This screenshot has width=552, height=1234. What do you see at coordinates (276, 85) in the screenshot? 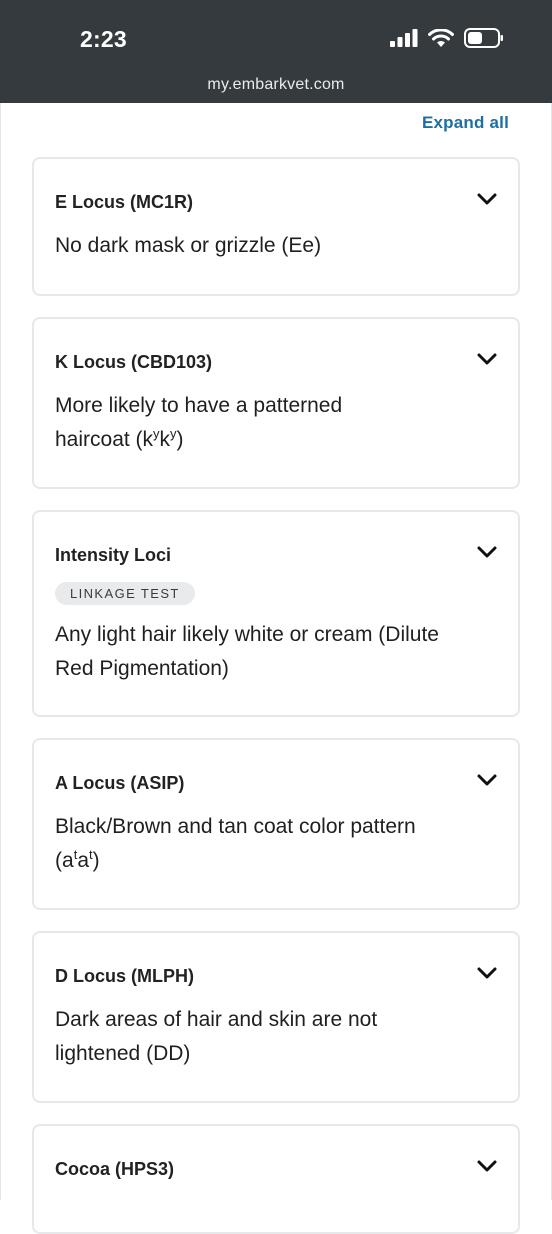
I see `address-bar-url: my.embarkvet.com` at bounding box center [276, 85].